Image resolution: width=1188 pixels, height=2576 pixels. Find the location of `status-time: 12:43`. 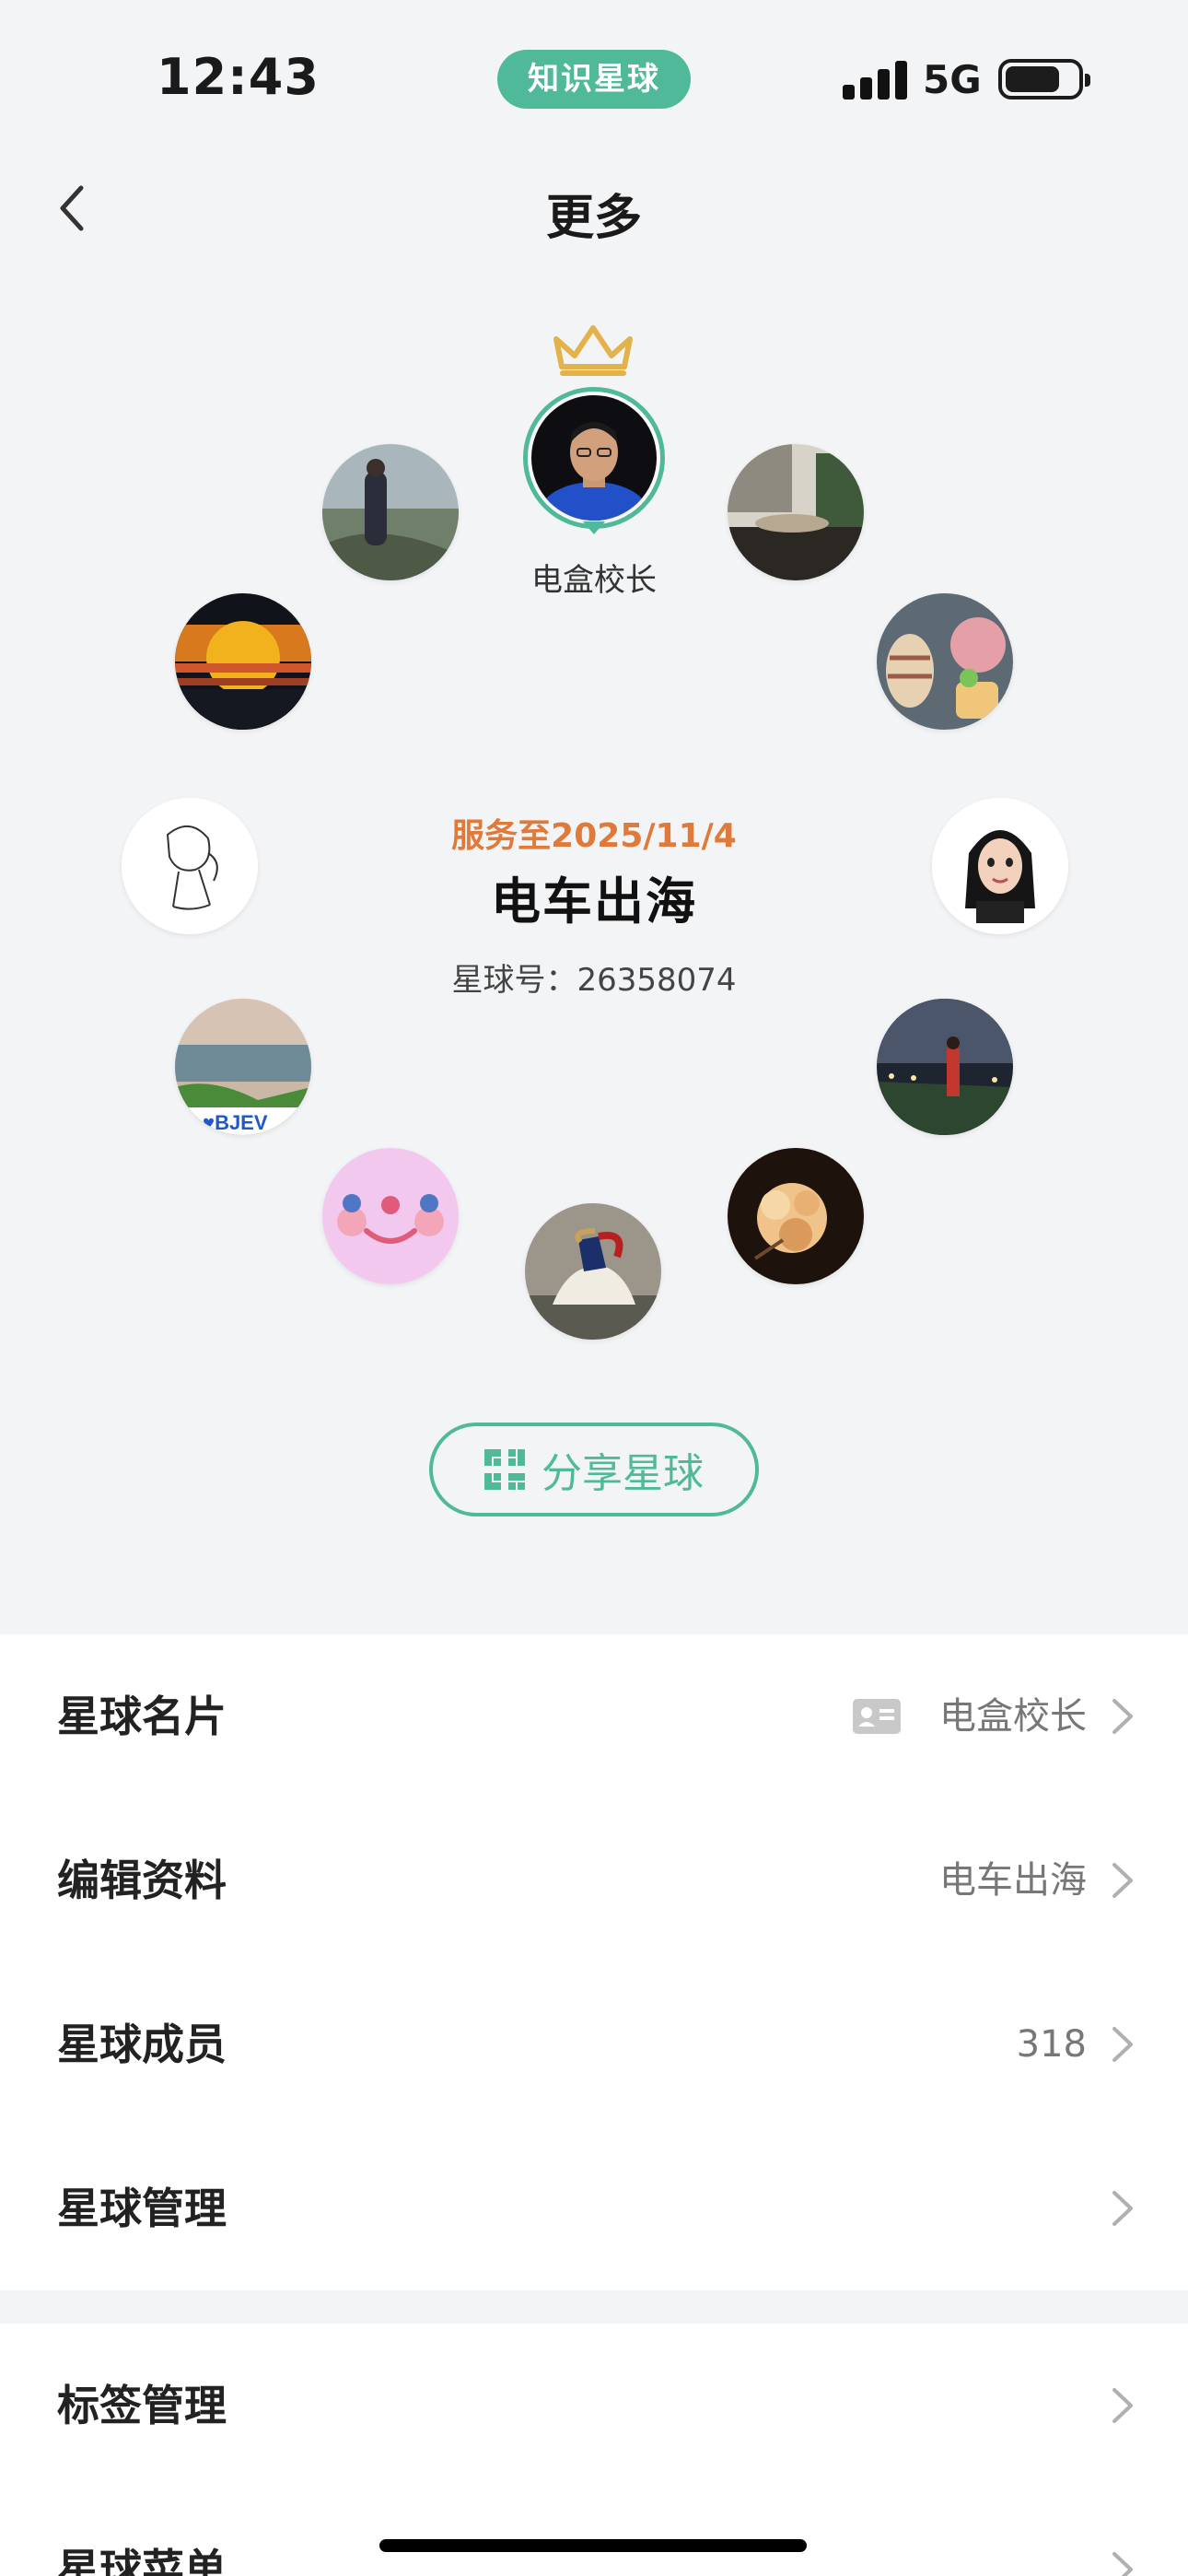

status-time: 12:43 is located at coordinates (239, 77).